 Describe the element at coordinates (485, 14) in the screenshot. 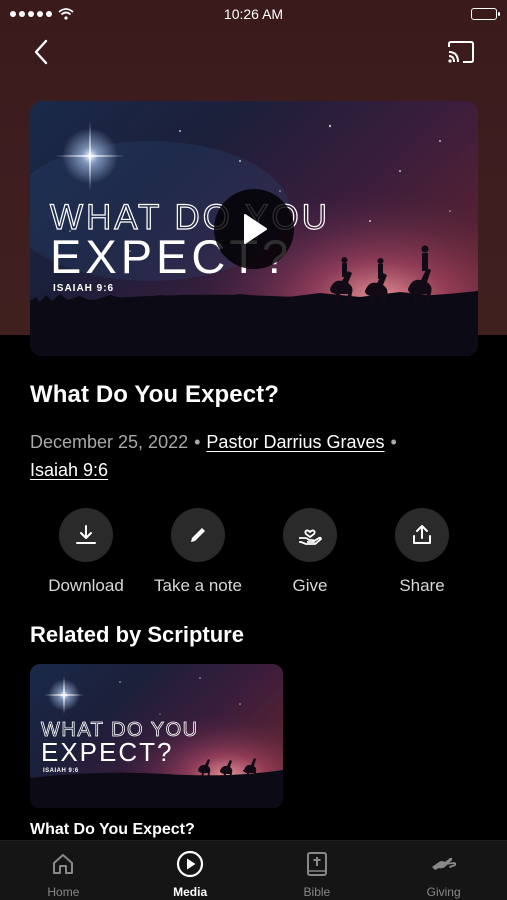

I see `battery-icon` at that location.